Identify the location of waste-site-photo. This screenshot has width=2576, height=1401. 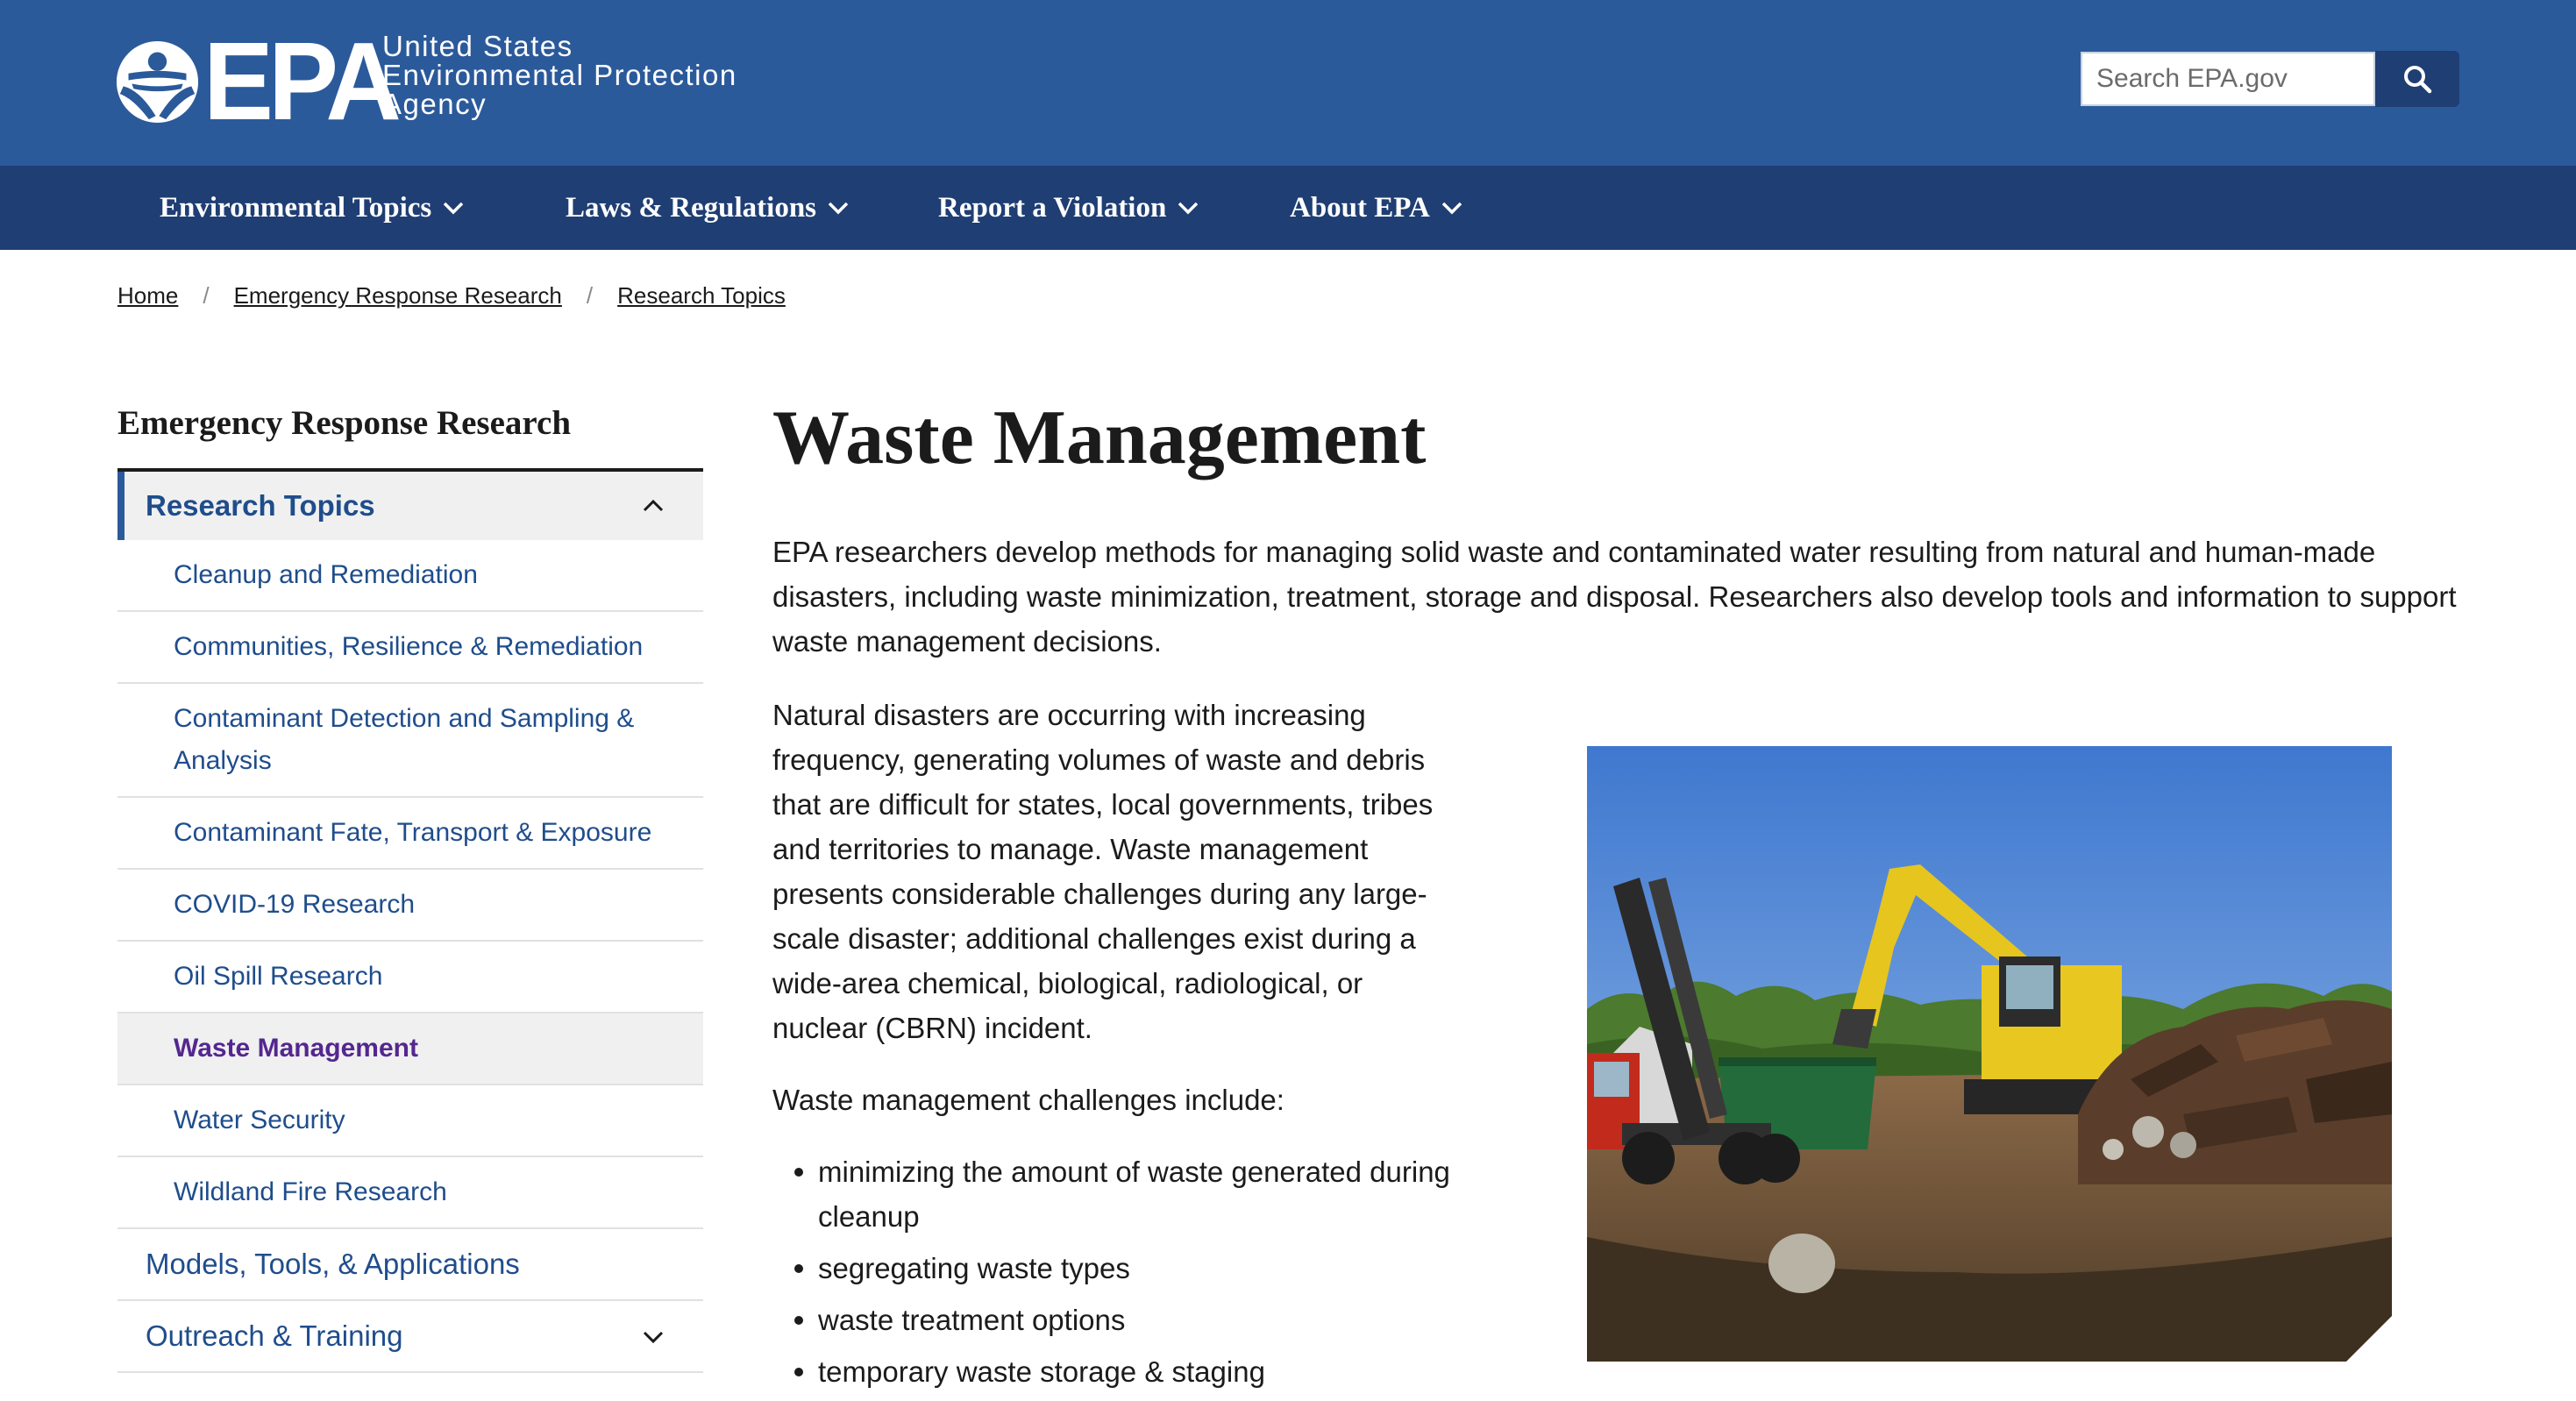
(1989, 1054).